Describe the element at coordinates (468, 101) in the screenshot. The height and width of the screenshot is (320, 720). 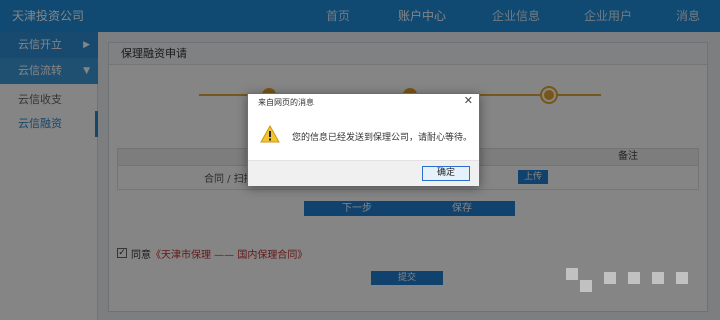
I see `close-icon: ✕` at that location.